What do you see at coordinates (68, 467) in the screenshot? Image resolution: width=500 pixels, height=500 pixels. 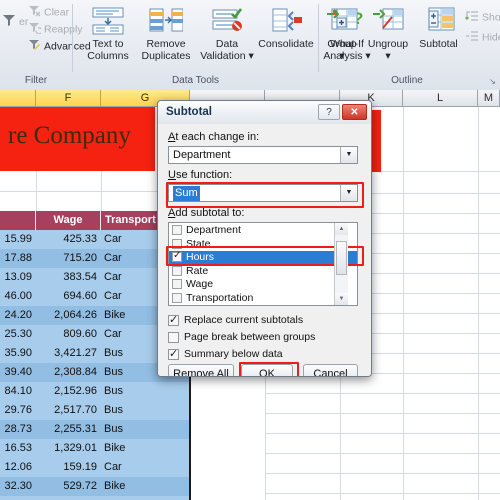 I see `cell-wage: 159.19` at bounding box center [68, 467].